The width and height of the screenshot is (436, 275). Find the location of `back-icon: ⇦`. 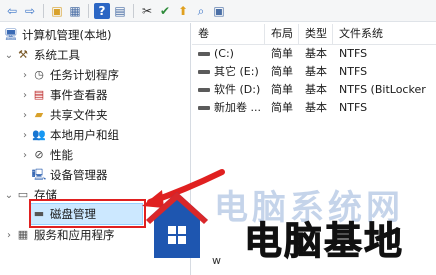

back-icon: ⇦ is located at coordinates (12, 11).